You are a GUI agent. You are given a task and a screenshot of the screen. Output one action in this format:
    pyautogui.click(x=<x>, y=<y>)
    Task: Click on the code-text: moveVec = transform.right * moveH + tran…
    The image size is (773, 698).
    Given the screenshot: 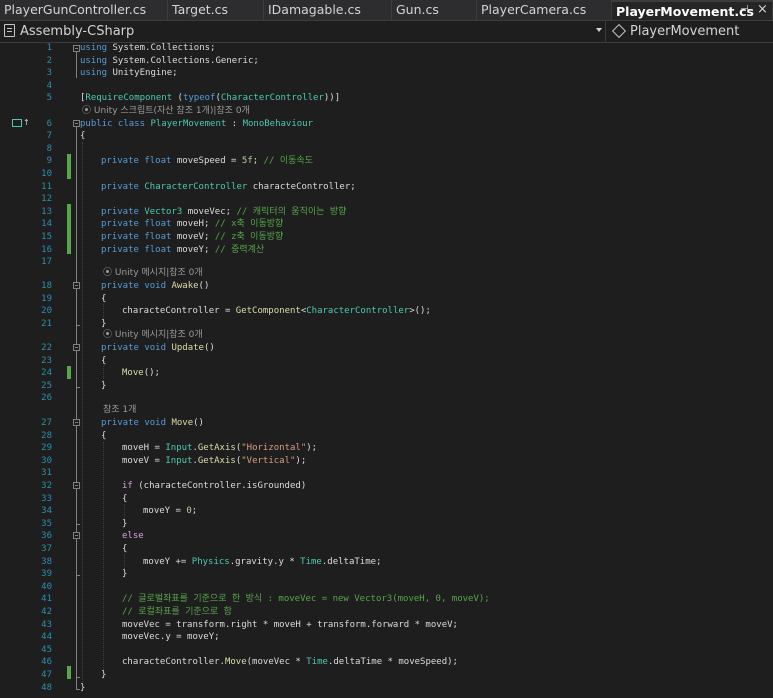 What is the action you would take?
    pyautogui.click(x=290, y=624)
    